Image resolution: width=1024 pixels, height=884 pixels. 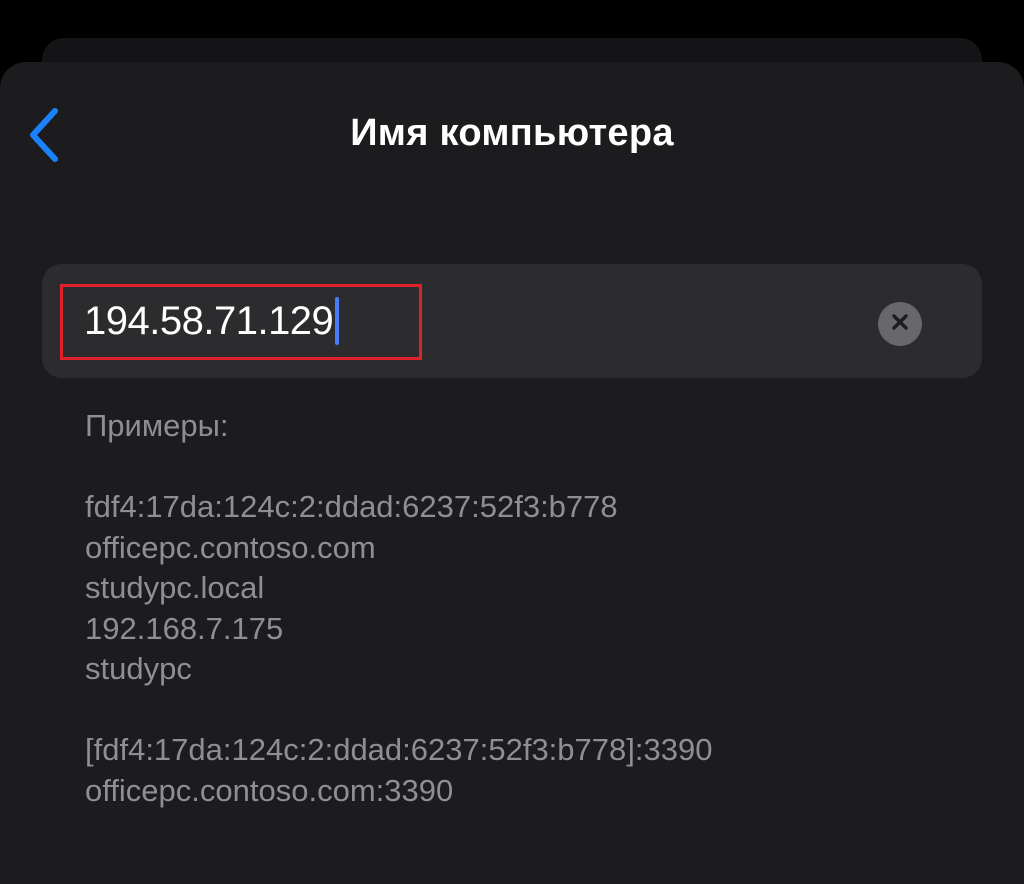 What do you see at coordinates (175, 587) in the screenshot?
I see `example-item: studypc.local` at bounding box center [175, 587].